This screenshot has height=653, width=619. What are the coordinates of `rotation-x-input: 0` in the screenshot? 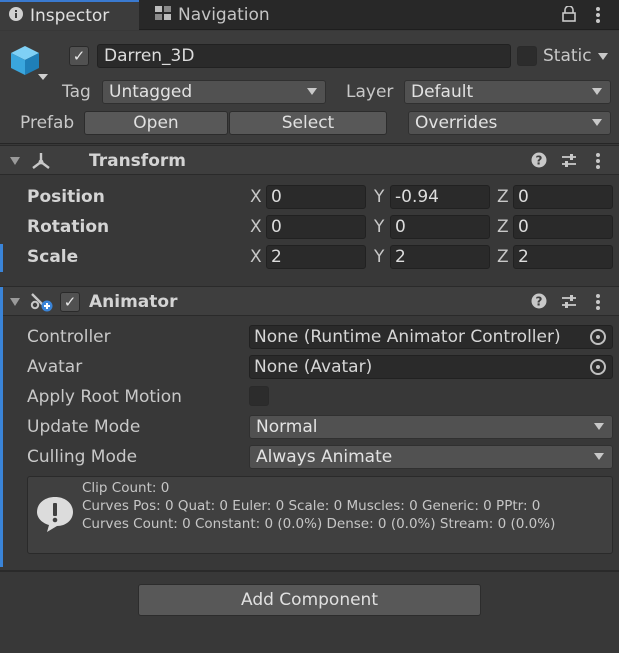 It's located at (316, 227).